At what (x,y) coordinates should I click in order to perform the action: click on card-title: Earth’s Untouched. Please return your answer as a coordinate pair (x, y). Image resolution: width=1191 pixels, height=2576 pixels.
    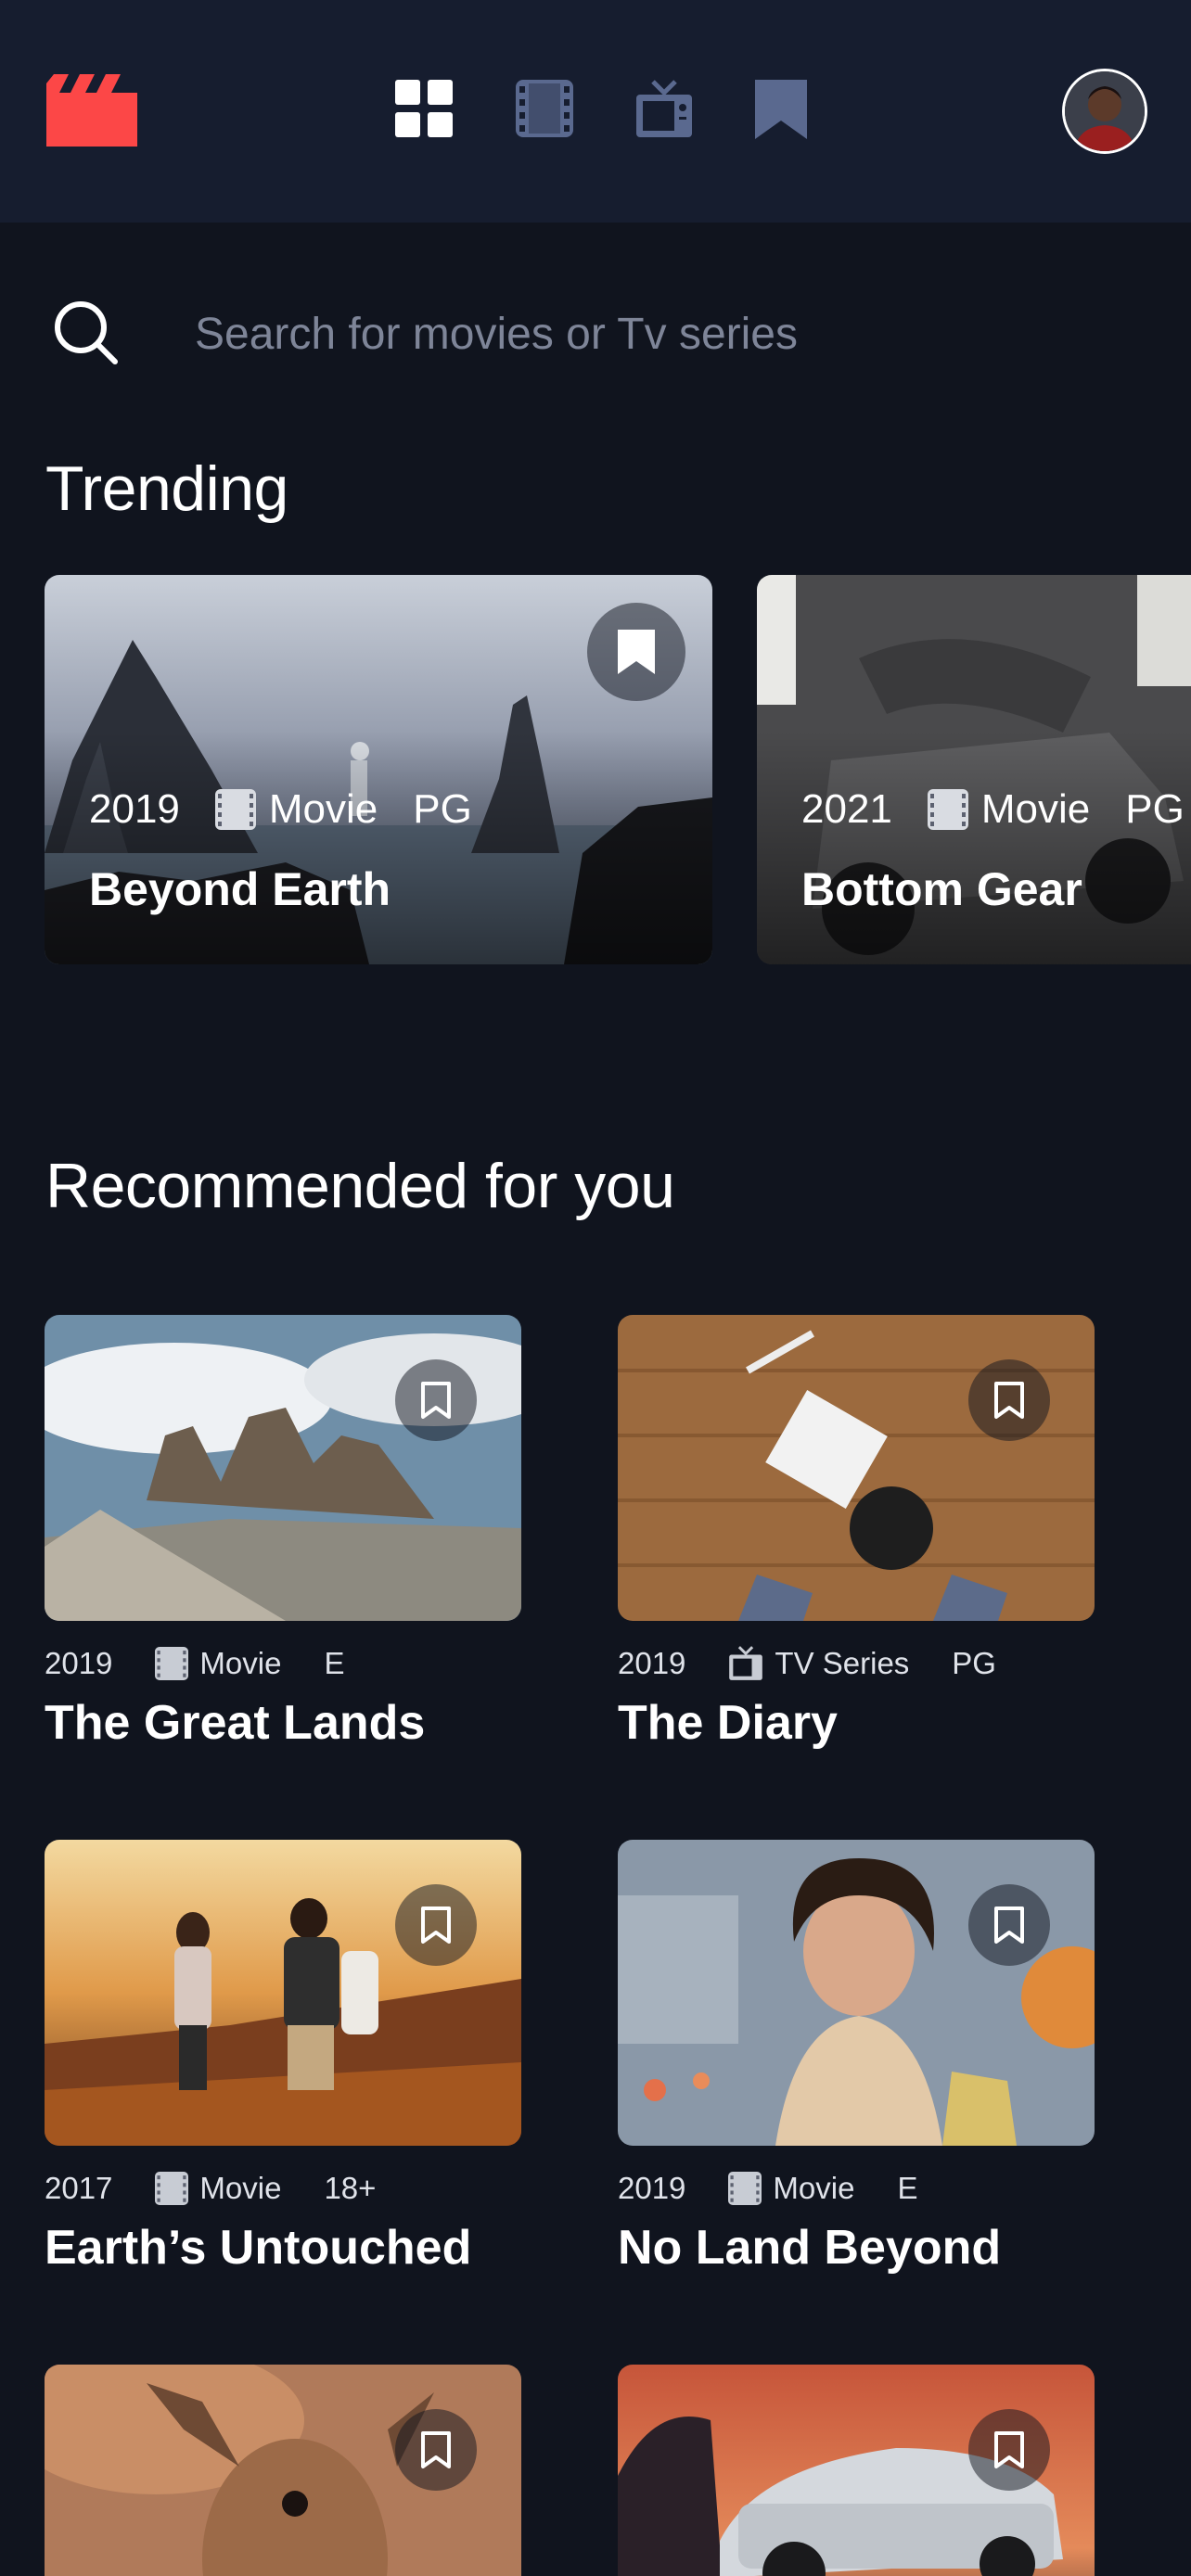
    Looking at the image, I should click on (258, 2248).